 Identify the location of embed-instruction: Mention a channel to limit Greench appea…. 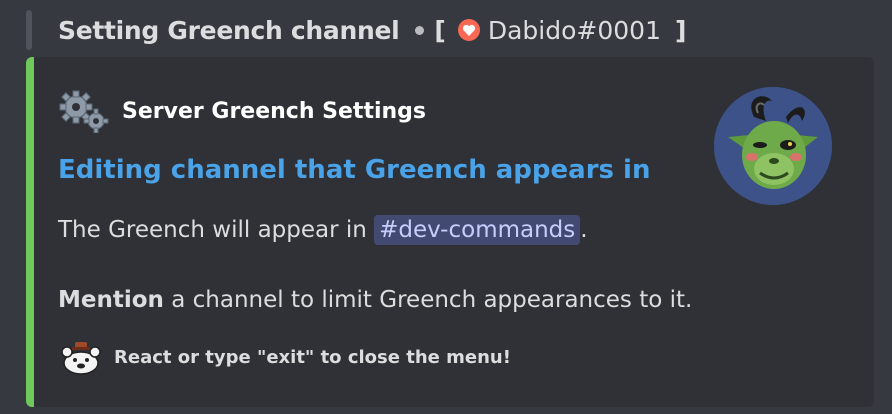
(375, 300).